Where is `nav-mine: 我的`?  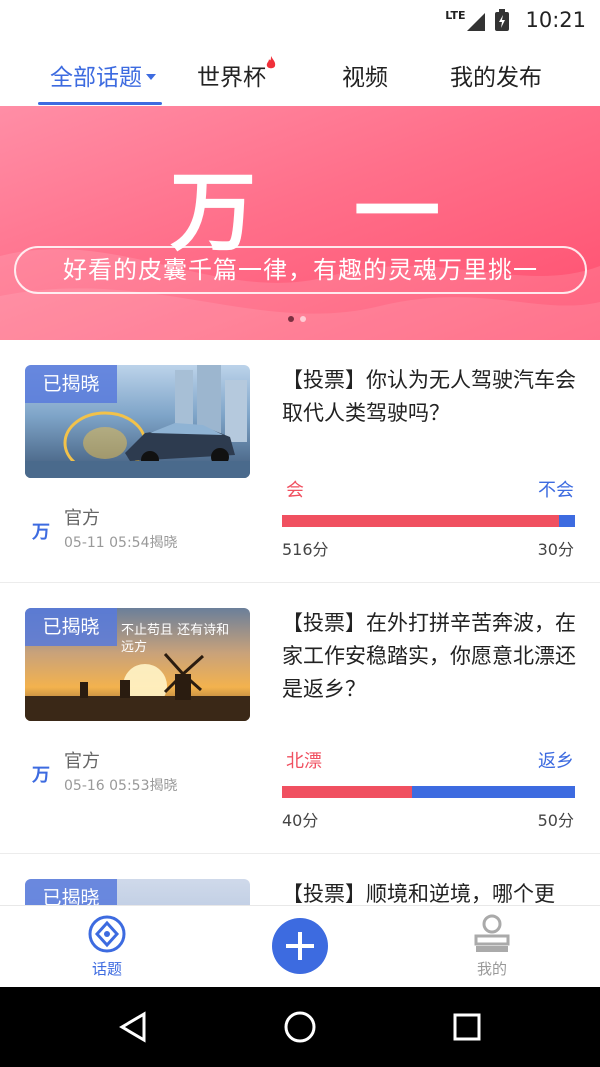
nav-mine: 我的 is located at coordinates (492, 946).